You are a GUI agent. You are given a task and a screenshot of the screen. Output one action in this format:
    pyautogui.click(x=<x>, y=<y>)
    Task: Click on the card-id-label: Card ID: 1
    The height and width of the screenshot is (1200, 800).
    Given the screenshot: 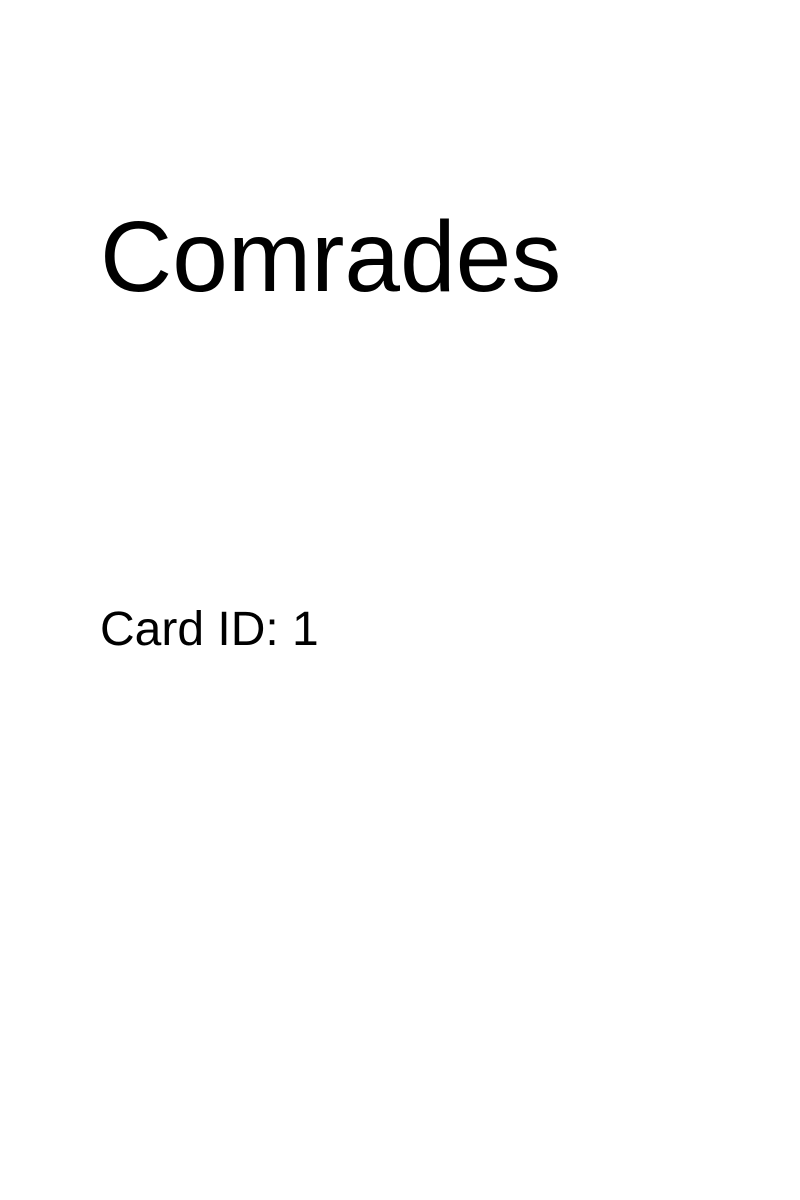 What is the action you would take?
    pyautogui.click(x=209, y=629)
    